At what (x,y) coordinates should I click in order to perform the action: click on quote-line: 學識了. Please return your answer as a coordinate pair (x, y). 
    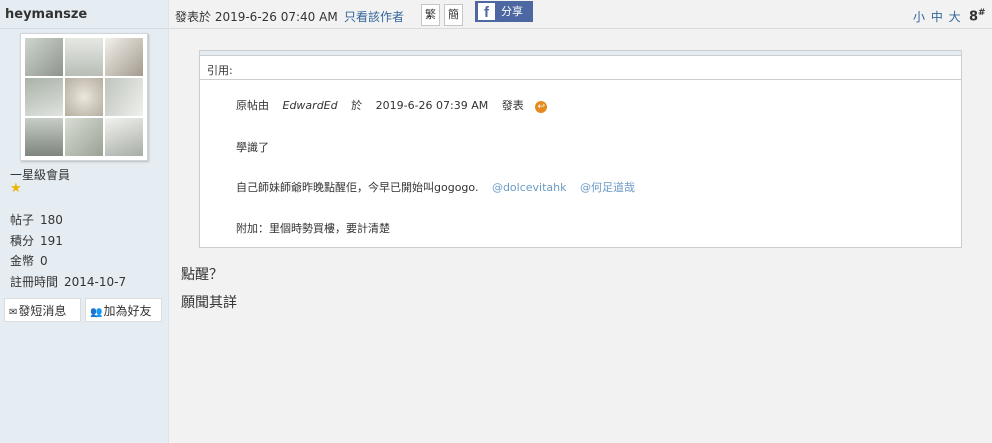
    Looking at the image, I should click on (252, 147).